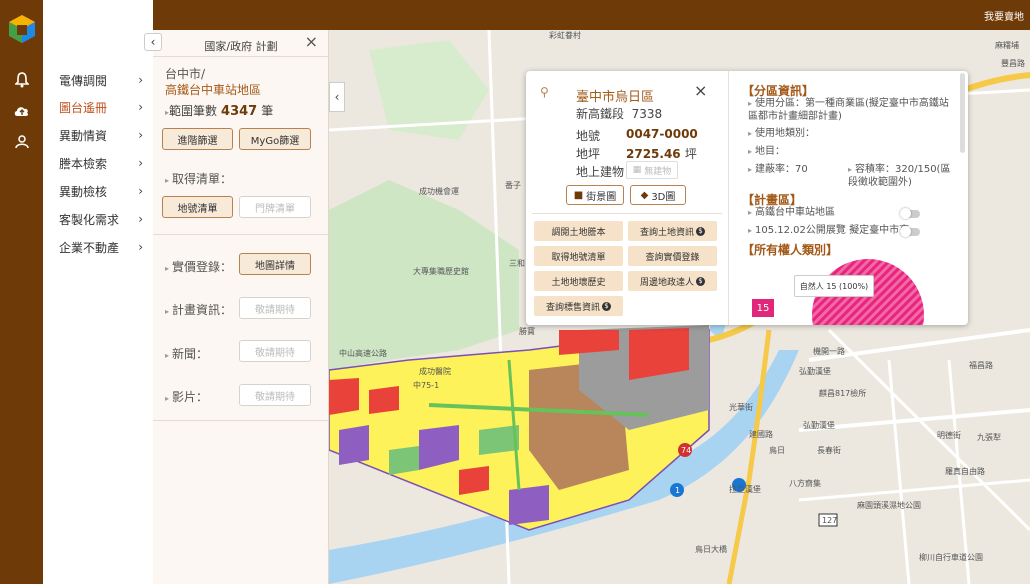 The width and height of the screenshot is (1030, 584). What do you see at coordinates (962, 113) in the screenshot?
I see `scrollbar` at bounding box center [962, 113].